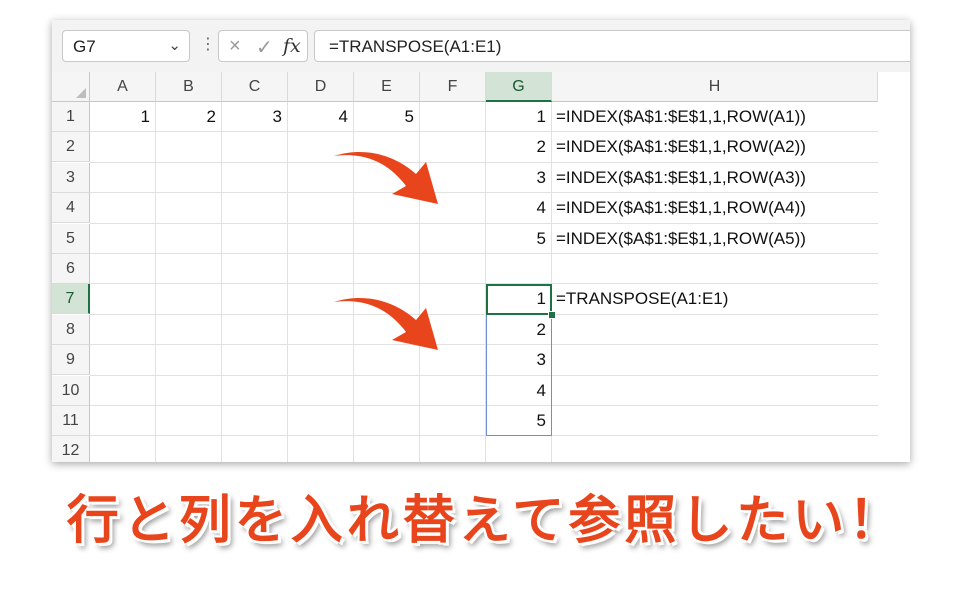 The height and width of the screenshot is (590, 971). What do you see at coordinates (255, 178) in the screenshot?
I see `cell-c3` at bounding box center [255, 178].